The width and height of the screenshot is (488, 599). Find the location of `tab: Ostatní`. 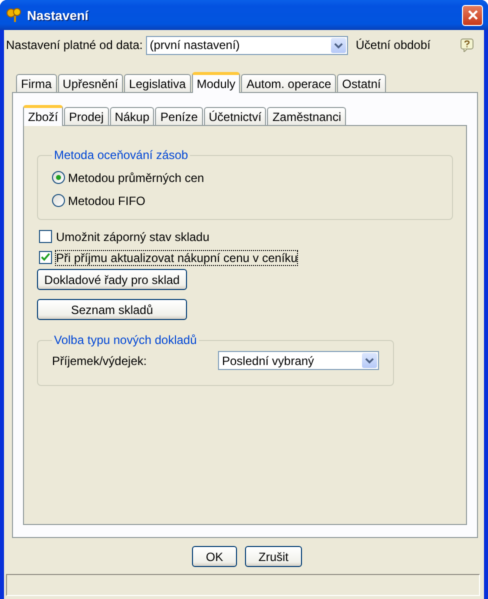

tab: Ostatní is located at coordinates (361, 83).